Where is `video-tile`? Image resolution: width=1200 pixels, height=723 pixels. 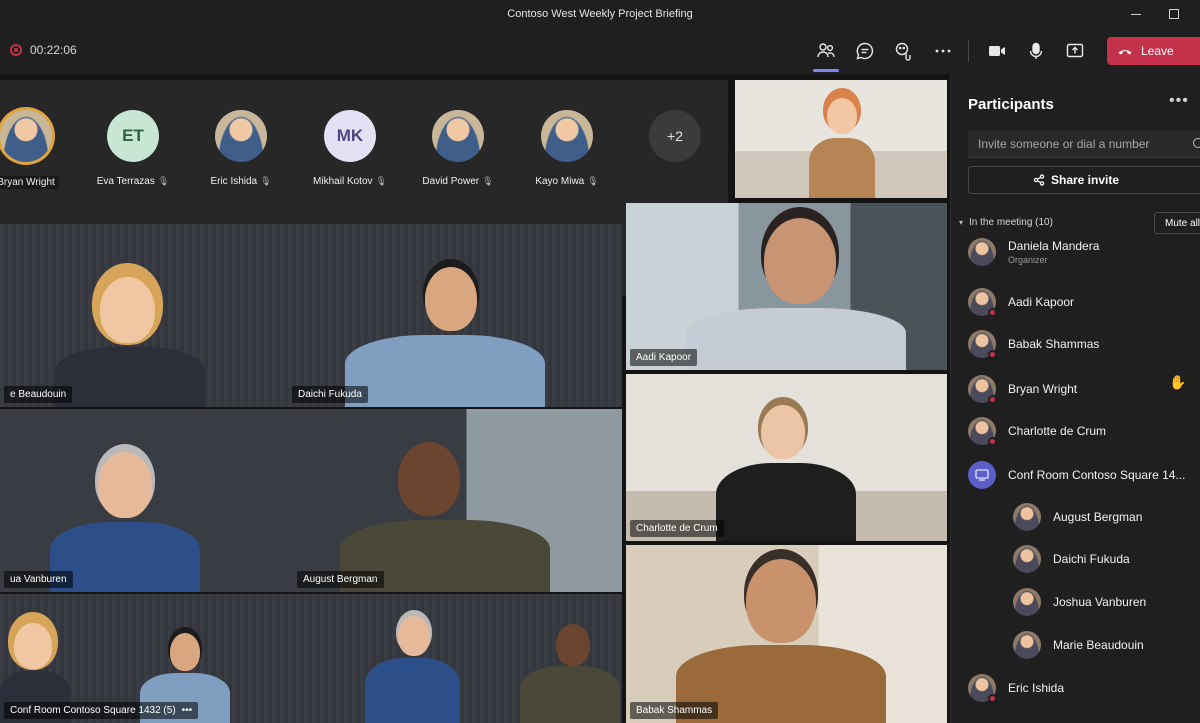 video-tile is located at coordinates (841, 139).